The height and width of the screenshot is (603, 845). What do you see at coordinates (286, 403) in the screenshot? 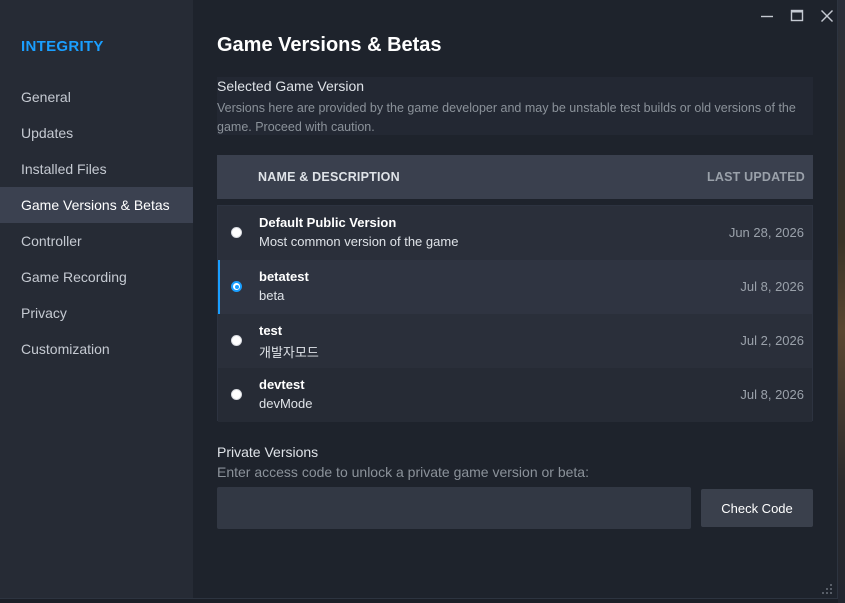
I see `version-description: devMode` at bounding box center [286, 403].